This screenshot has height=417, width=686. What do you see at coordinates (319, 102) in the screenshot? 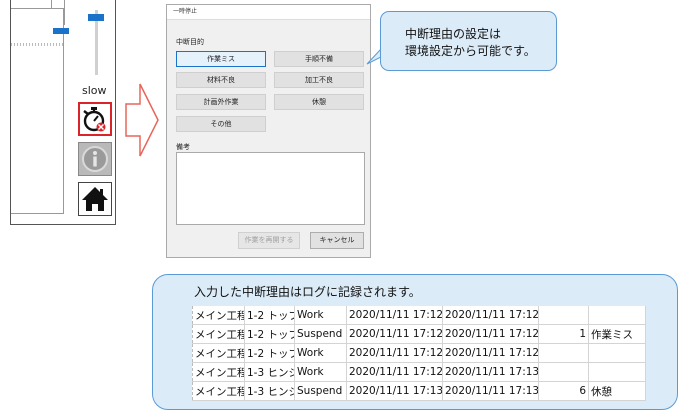
I see `reason-button-break: 休憩` at bounding box center [319, 102].